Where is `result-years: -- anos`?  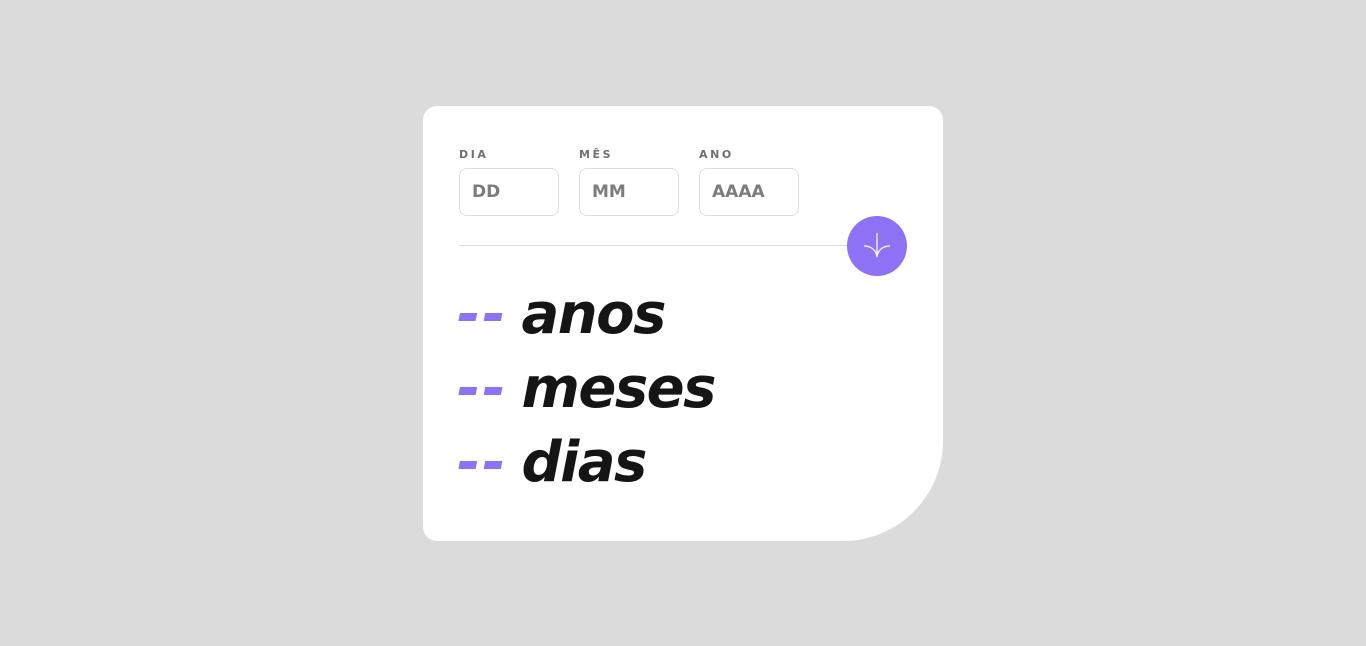 result-years: -- anos is located at coordinates (586, 315).